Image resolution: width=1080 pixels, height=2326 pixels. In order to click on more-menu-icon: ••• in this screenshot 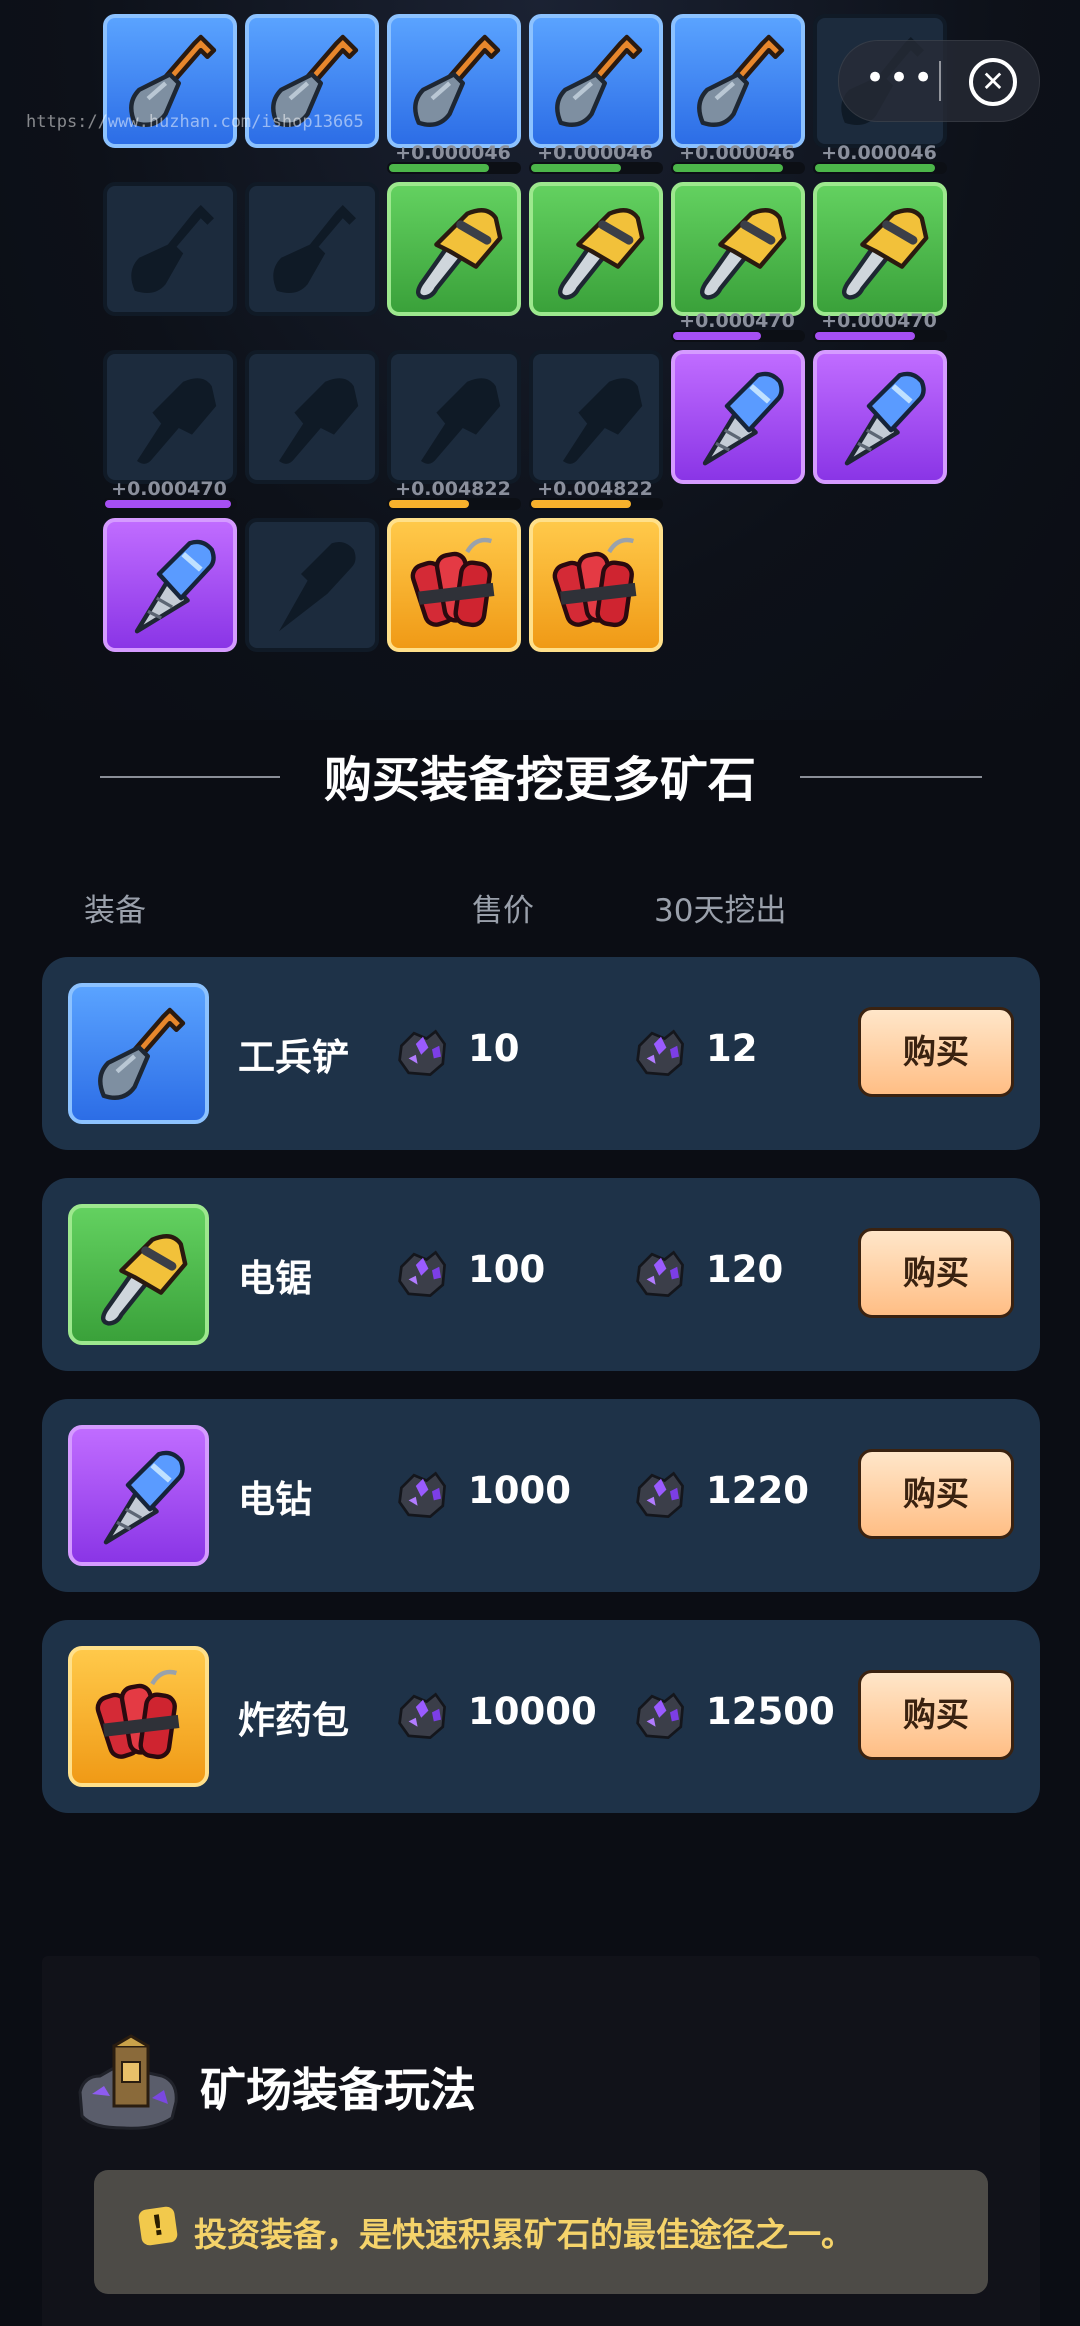, I will do `click(899, 78)`.